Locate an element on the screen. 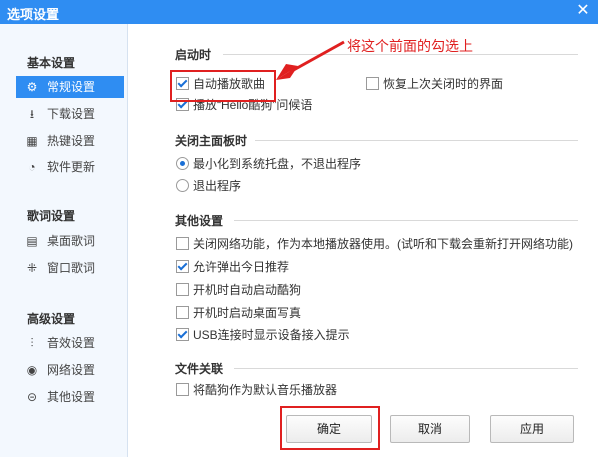 This screenshot has height=457, width=598. sidebar-item-hotkey: ▦ 热键设置 is located at coordinates (70, 141).